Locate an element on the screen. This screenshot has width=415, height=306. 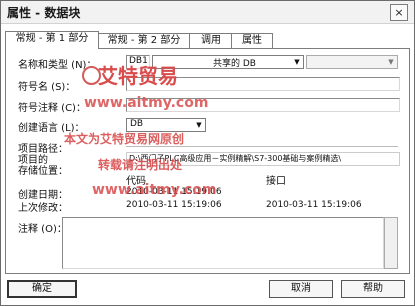
language-dropdown: DB ▼ is located at coordinates (166, 125).